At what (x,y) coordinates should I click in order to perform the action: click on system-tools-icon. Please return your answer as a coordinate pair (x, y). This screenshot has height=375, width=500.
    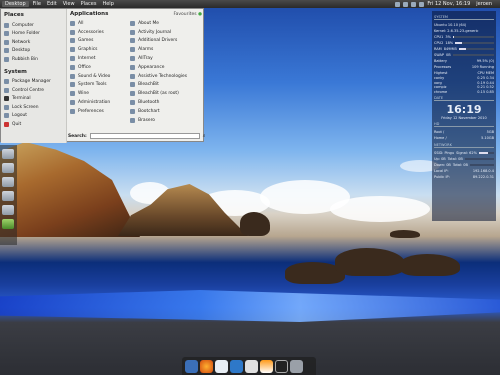
    Looking at the image, I should click on (72, 85).